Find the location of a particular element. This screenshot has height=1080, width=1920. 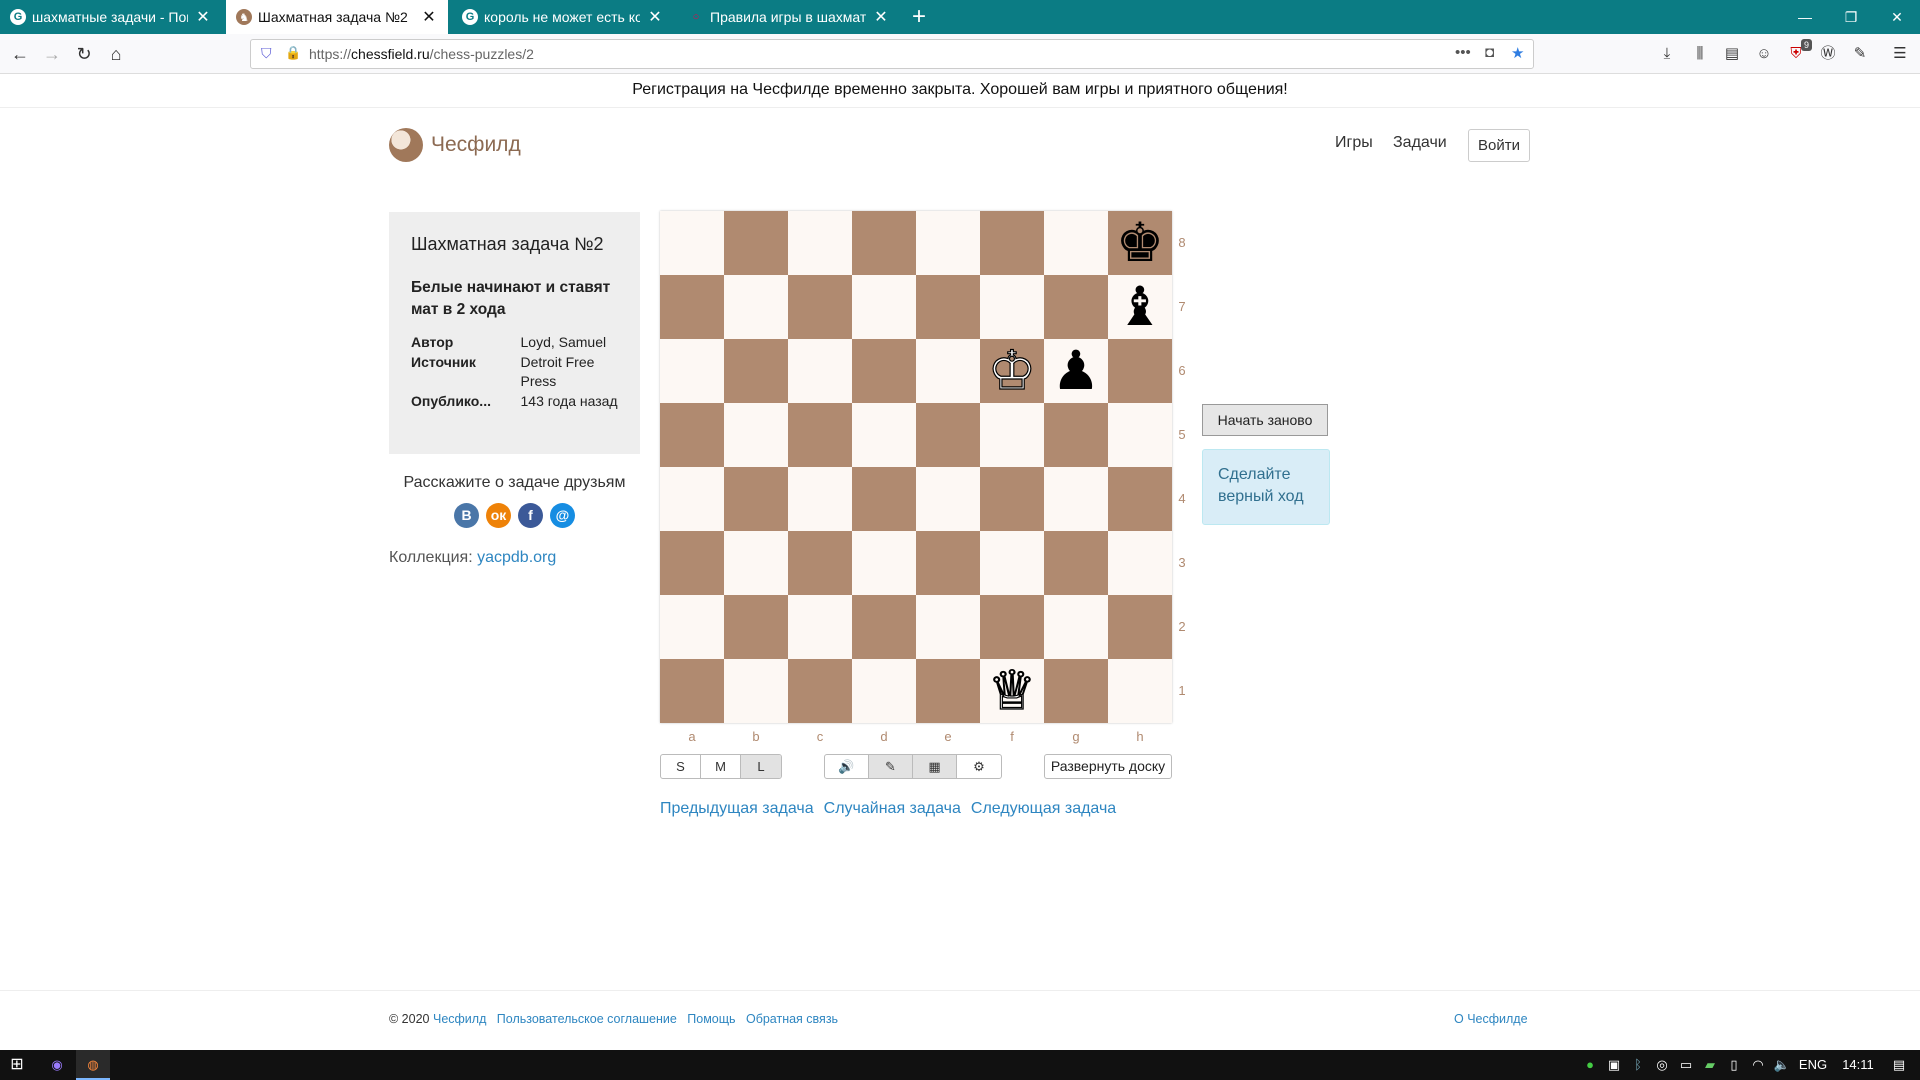

square-c8 is located at coordinates (820, 243).